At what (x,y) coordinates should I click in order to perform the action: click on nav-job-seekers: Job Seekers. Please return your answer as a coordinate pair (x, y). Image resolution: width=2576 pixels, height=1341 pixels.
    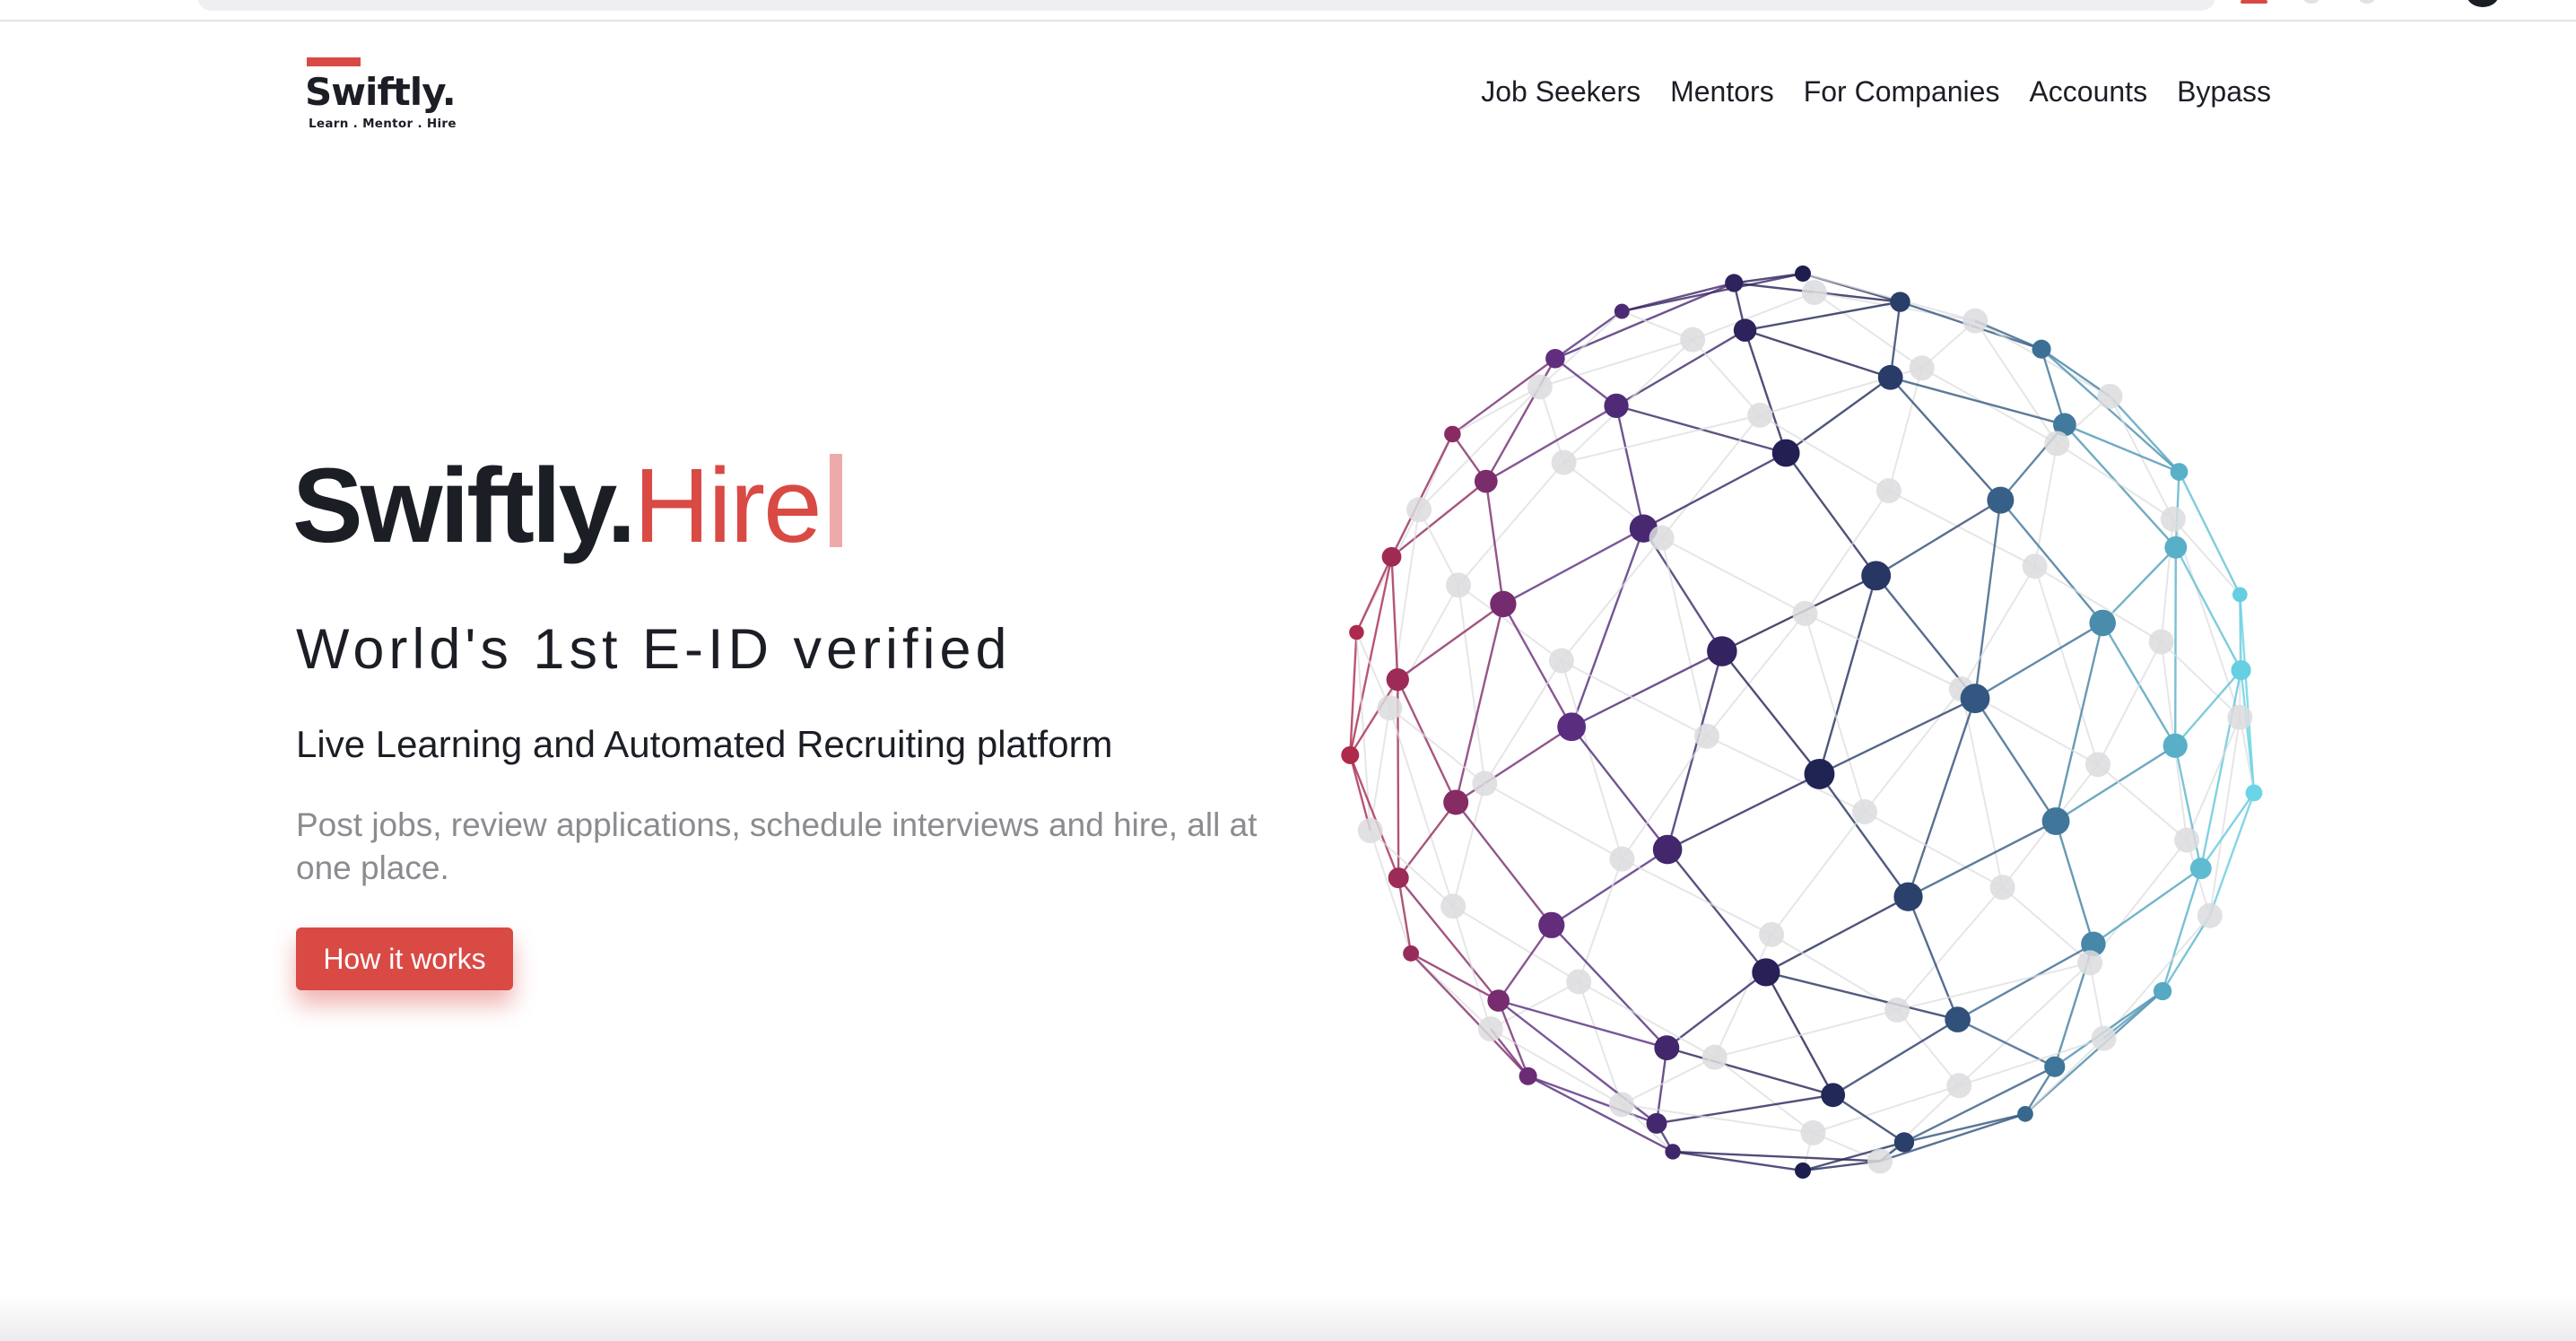
    Looking at the image, I should click on (1560, 92).